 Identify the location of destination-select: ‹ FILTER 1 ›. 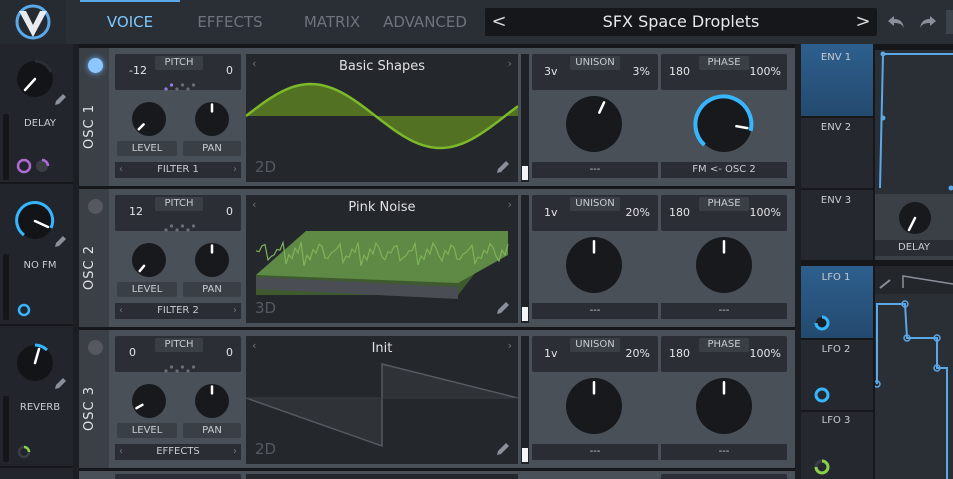
(178, 170).